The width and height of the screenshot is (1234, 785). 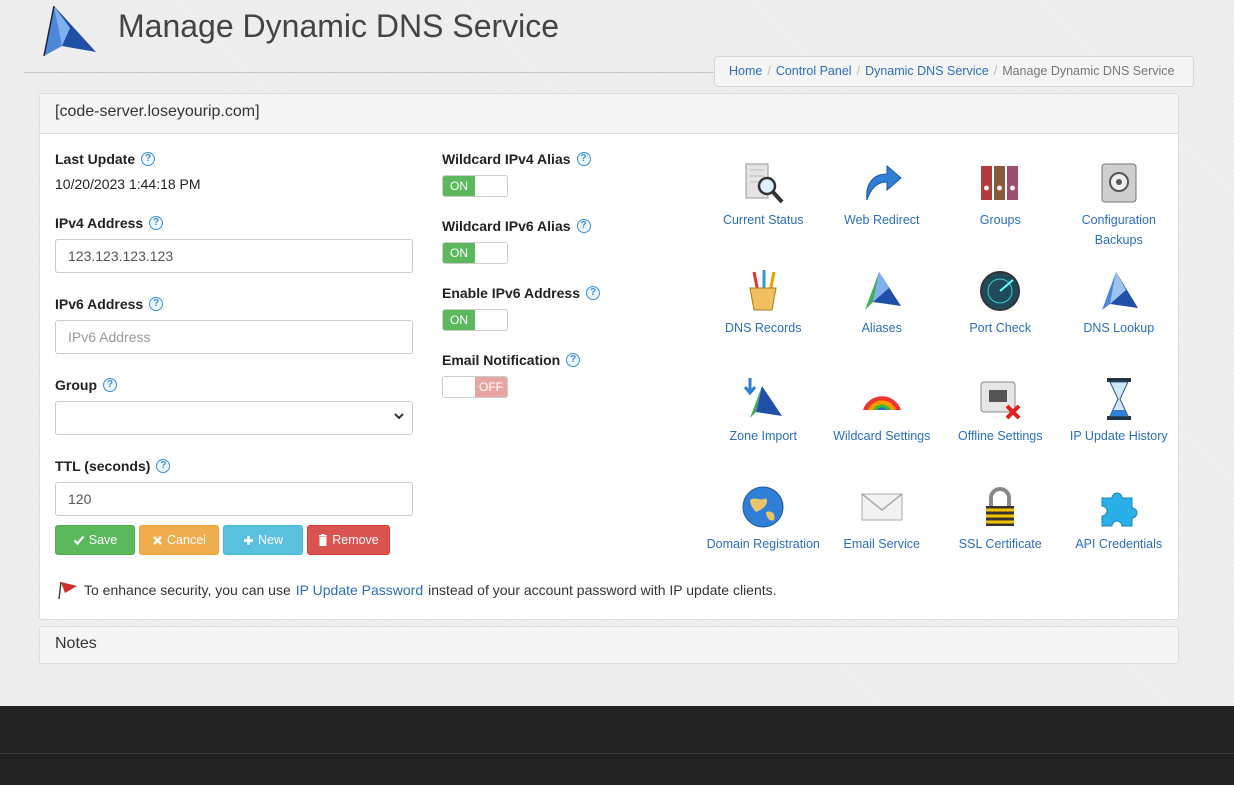 What do you see at coordinates (1119, 509) in the screenshot?
I see `puzzle-icon` at bounding box center [1119, 509].